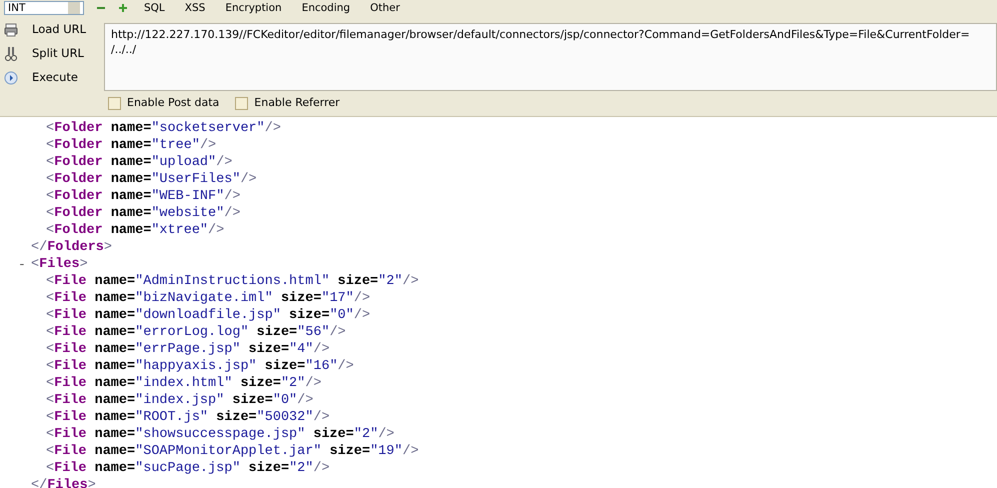 This screenshot has width=997, height=488. I want to click on scissors-icon, so click(11, 54).